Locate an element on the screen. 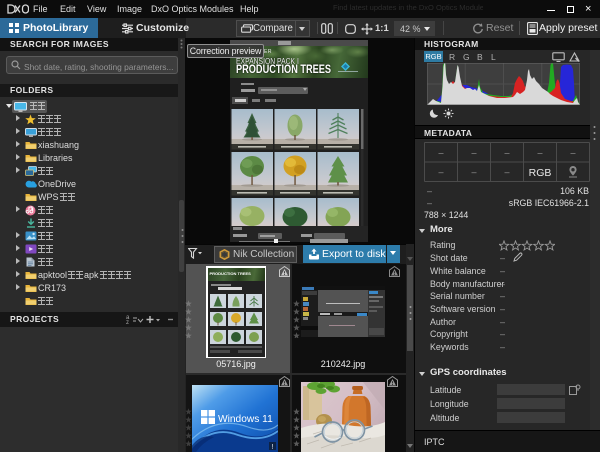 The image size is (600, 452). svg-text: z is located at coordinates (127, 322).